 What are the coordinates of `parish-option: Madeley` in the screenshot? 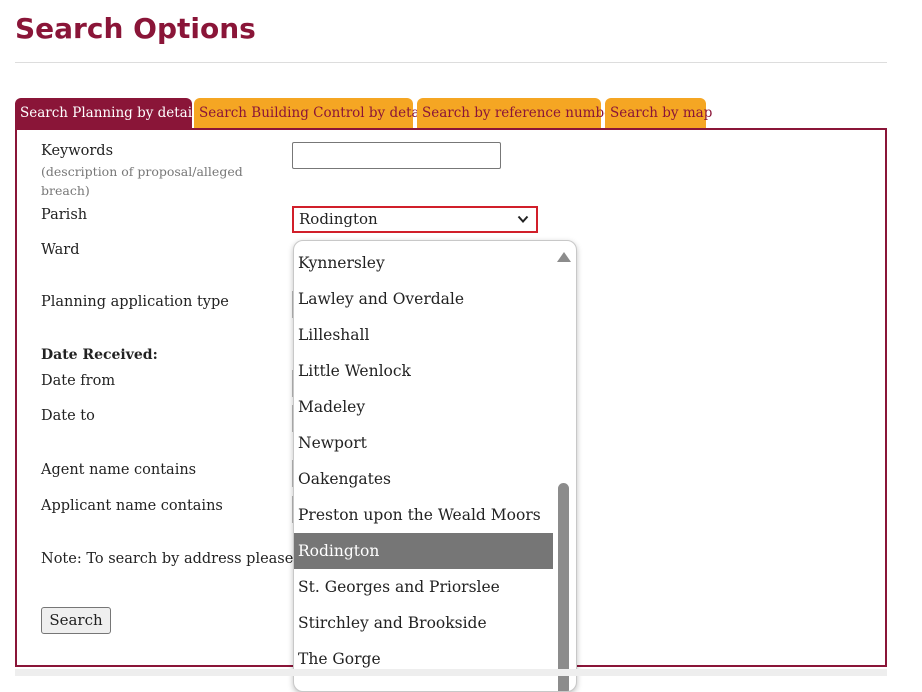 It's located at (423, 407).